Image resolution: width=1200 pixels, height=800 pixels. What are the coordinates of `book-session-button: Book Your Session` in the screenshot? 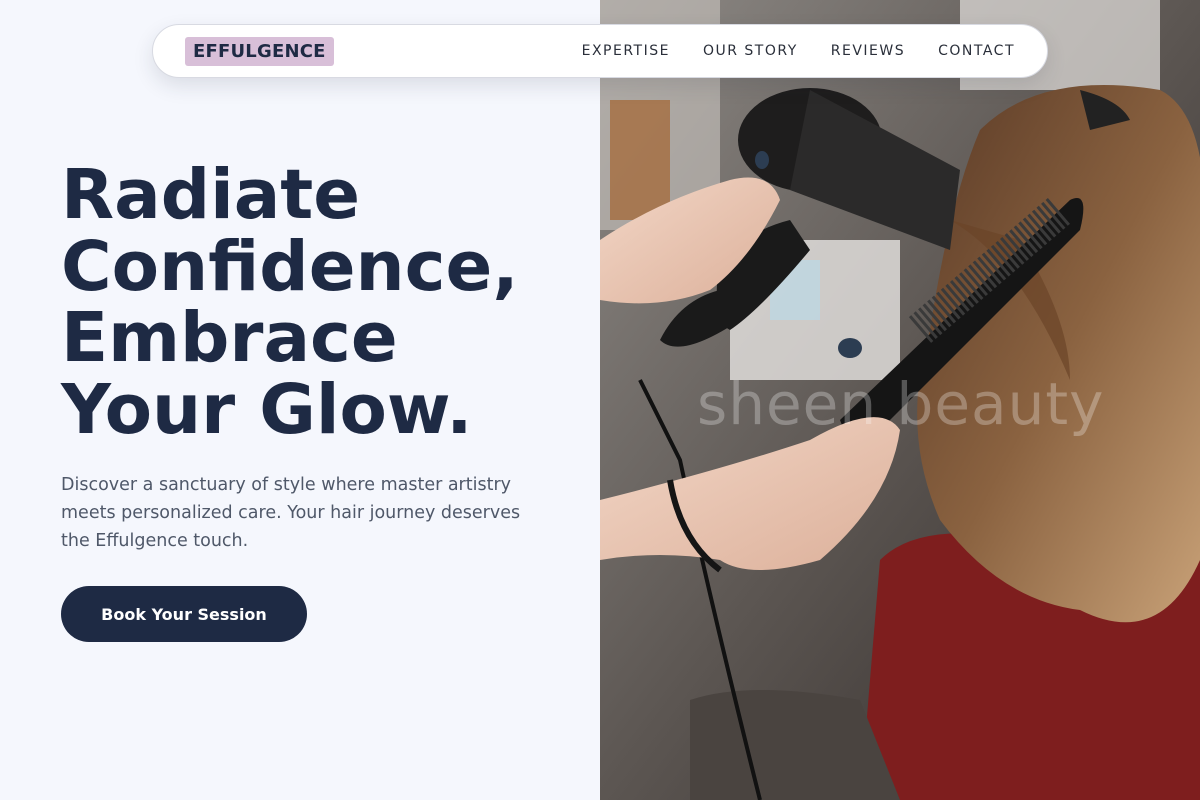 It's located at (184, 614).